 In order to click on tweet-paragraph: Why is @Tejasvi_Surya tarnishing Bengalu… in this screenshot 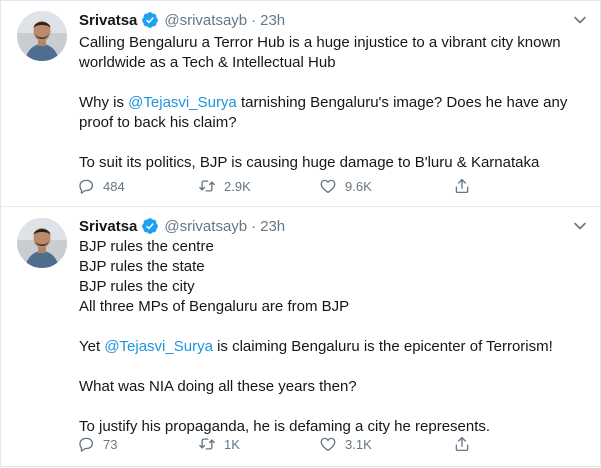, I will do `click(334, 113)`.